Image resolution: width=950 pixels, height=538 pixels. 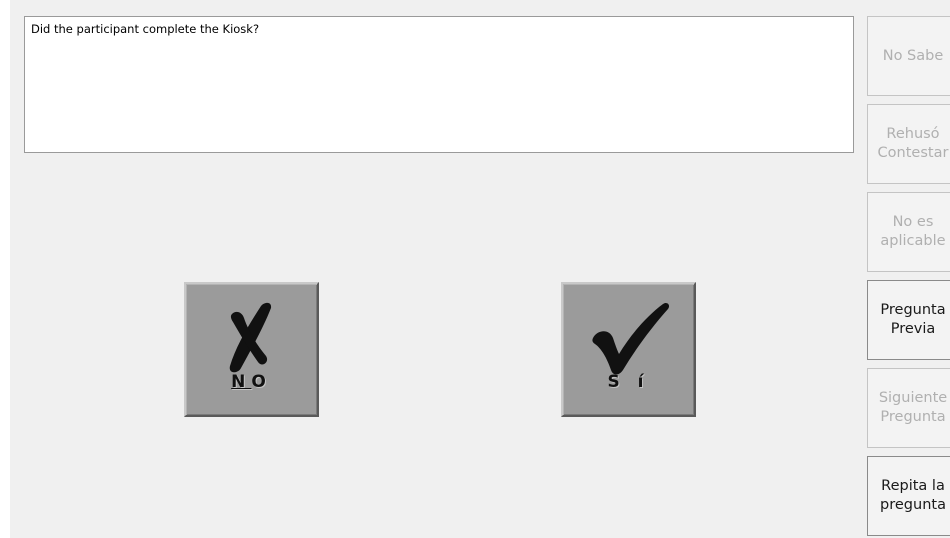 What do you see at coordinates (145, 29) in the screenshot?
I see `question-text: Did the participant complete the Kiosk?` at bounding box center [145, 29].